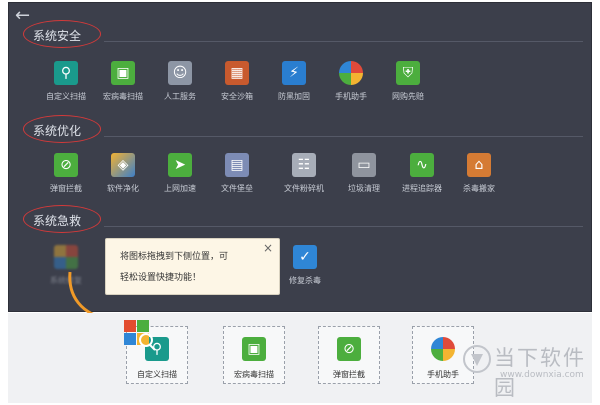  Describe the element at coordinates (57, 36) in the screenshot. I see `section-title: 系统安全` at that location.